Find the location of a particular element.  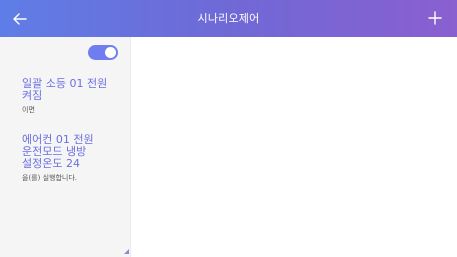

scenario-action: 에어컨 01 전원 운전모드 냉방 설정온도 24 을(를) 실행합니다. is located at coordinates (74, 158).